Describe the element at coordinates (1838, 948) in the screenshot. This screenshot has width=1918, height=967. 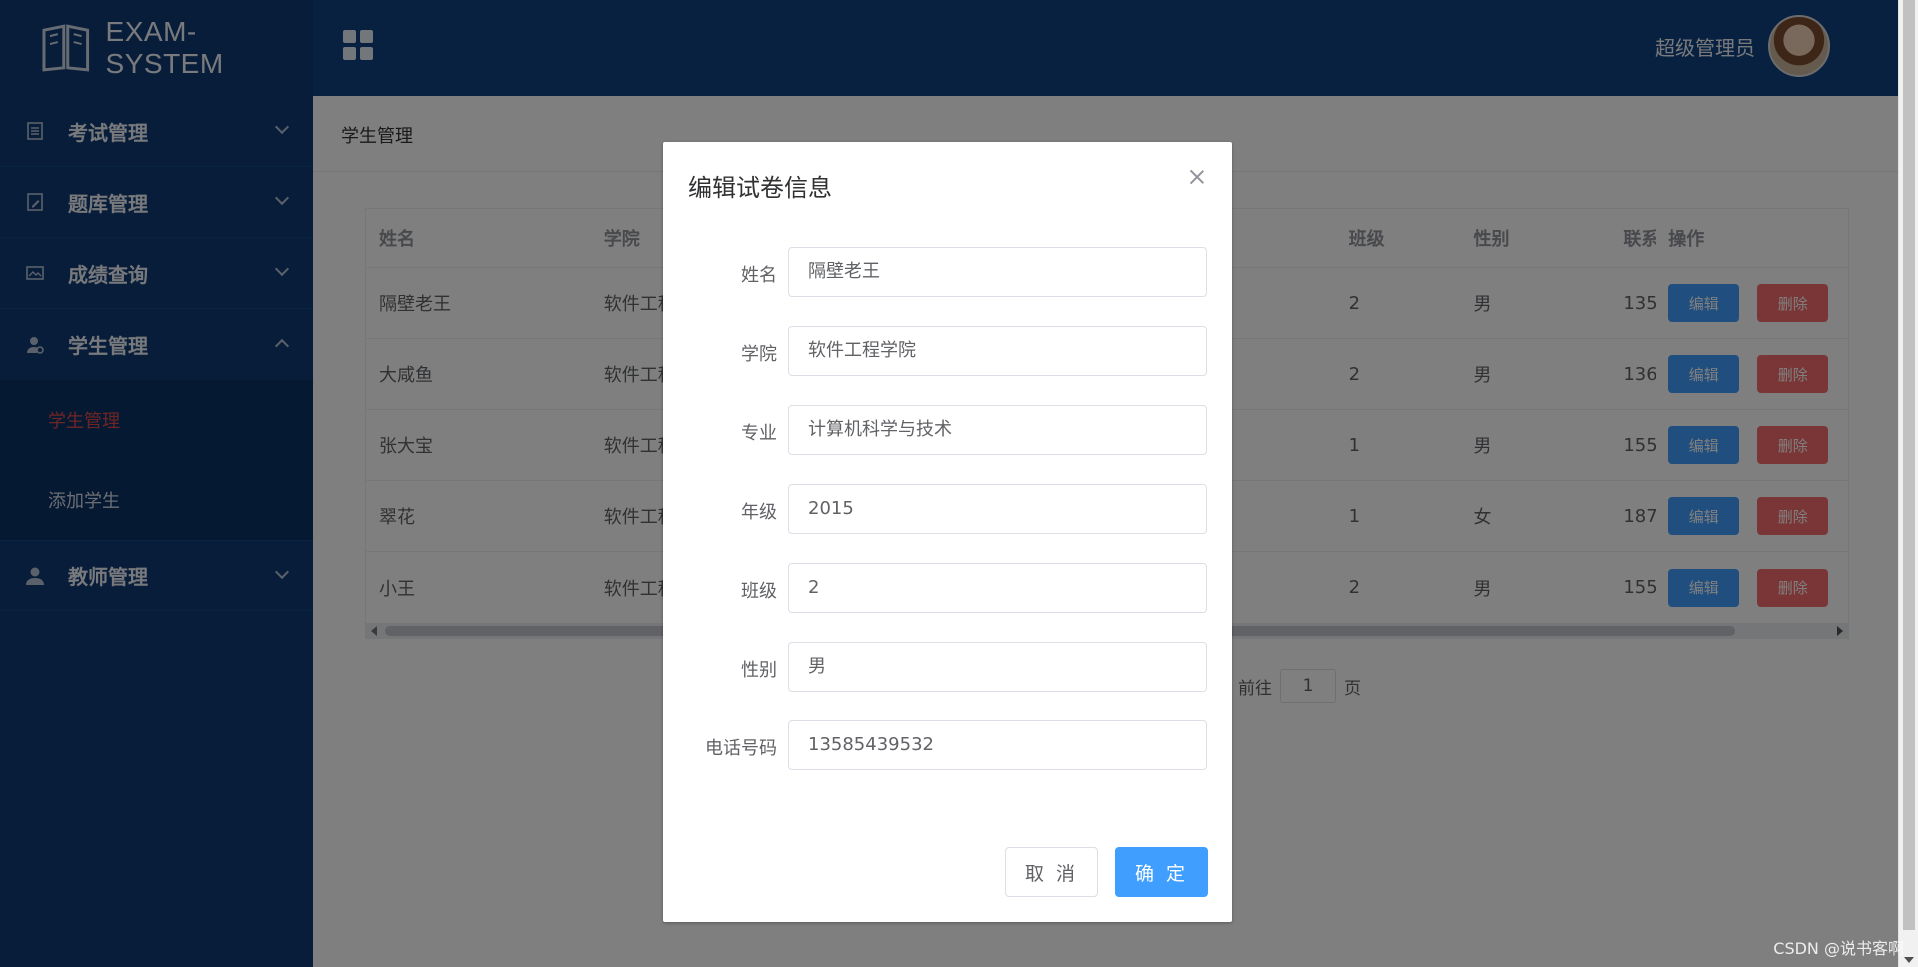
I see `watermark: CSDN @说书客啊` at that location.